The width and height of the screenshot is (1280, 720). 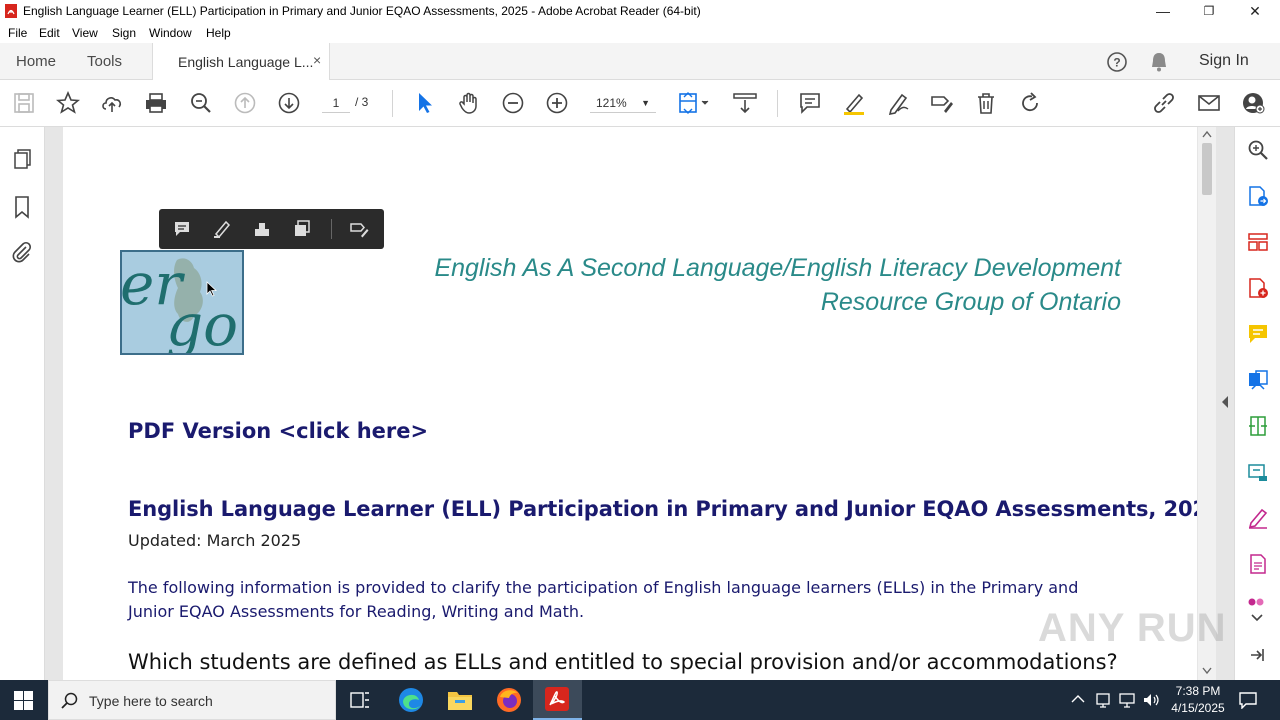 I want to click on fill-and-sign-icon, so click(x=1258, y=518).